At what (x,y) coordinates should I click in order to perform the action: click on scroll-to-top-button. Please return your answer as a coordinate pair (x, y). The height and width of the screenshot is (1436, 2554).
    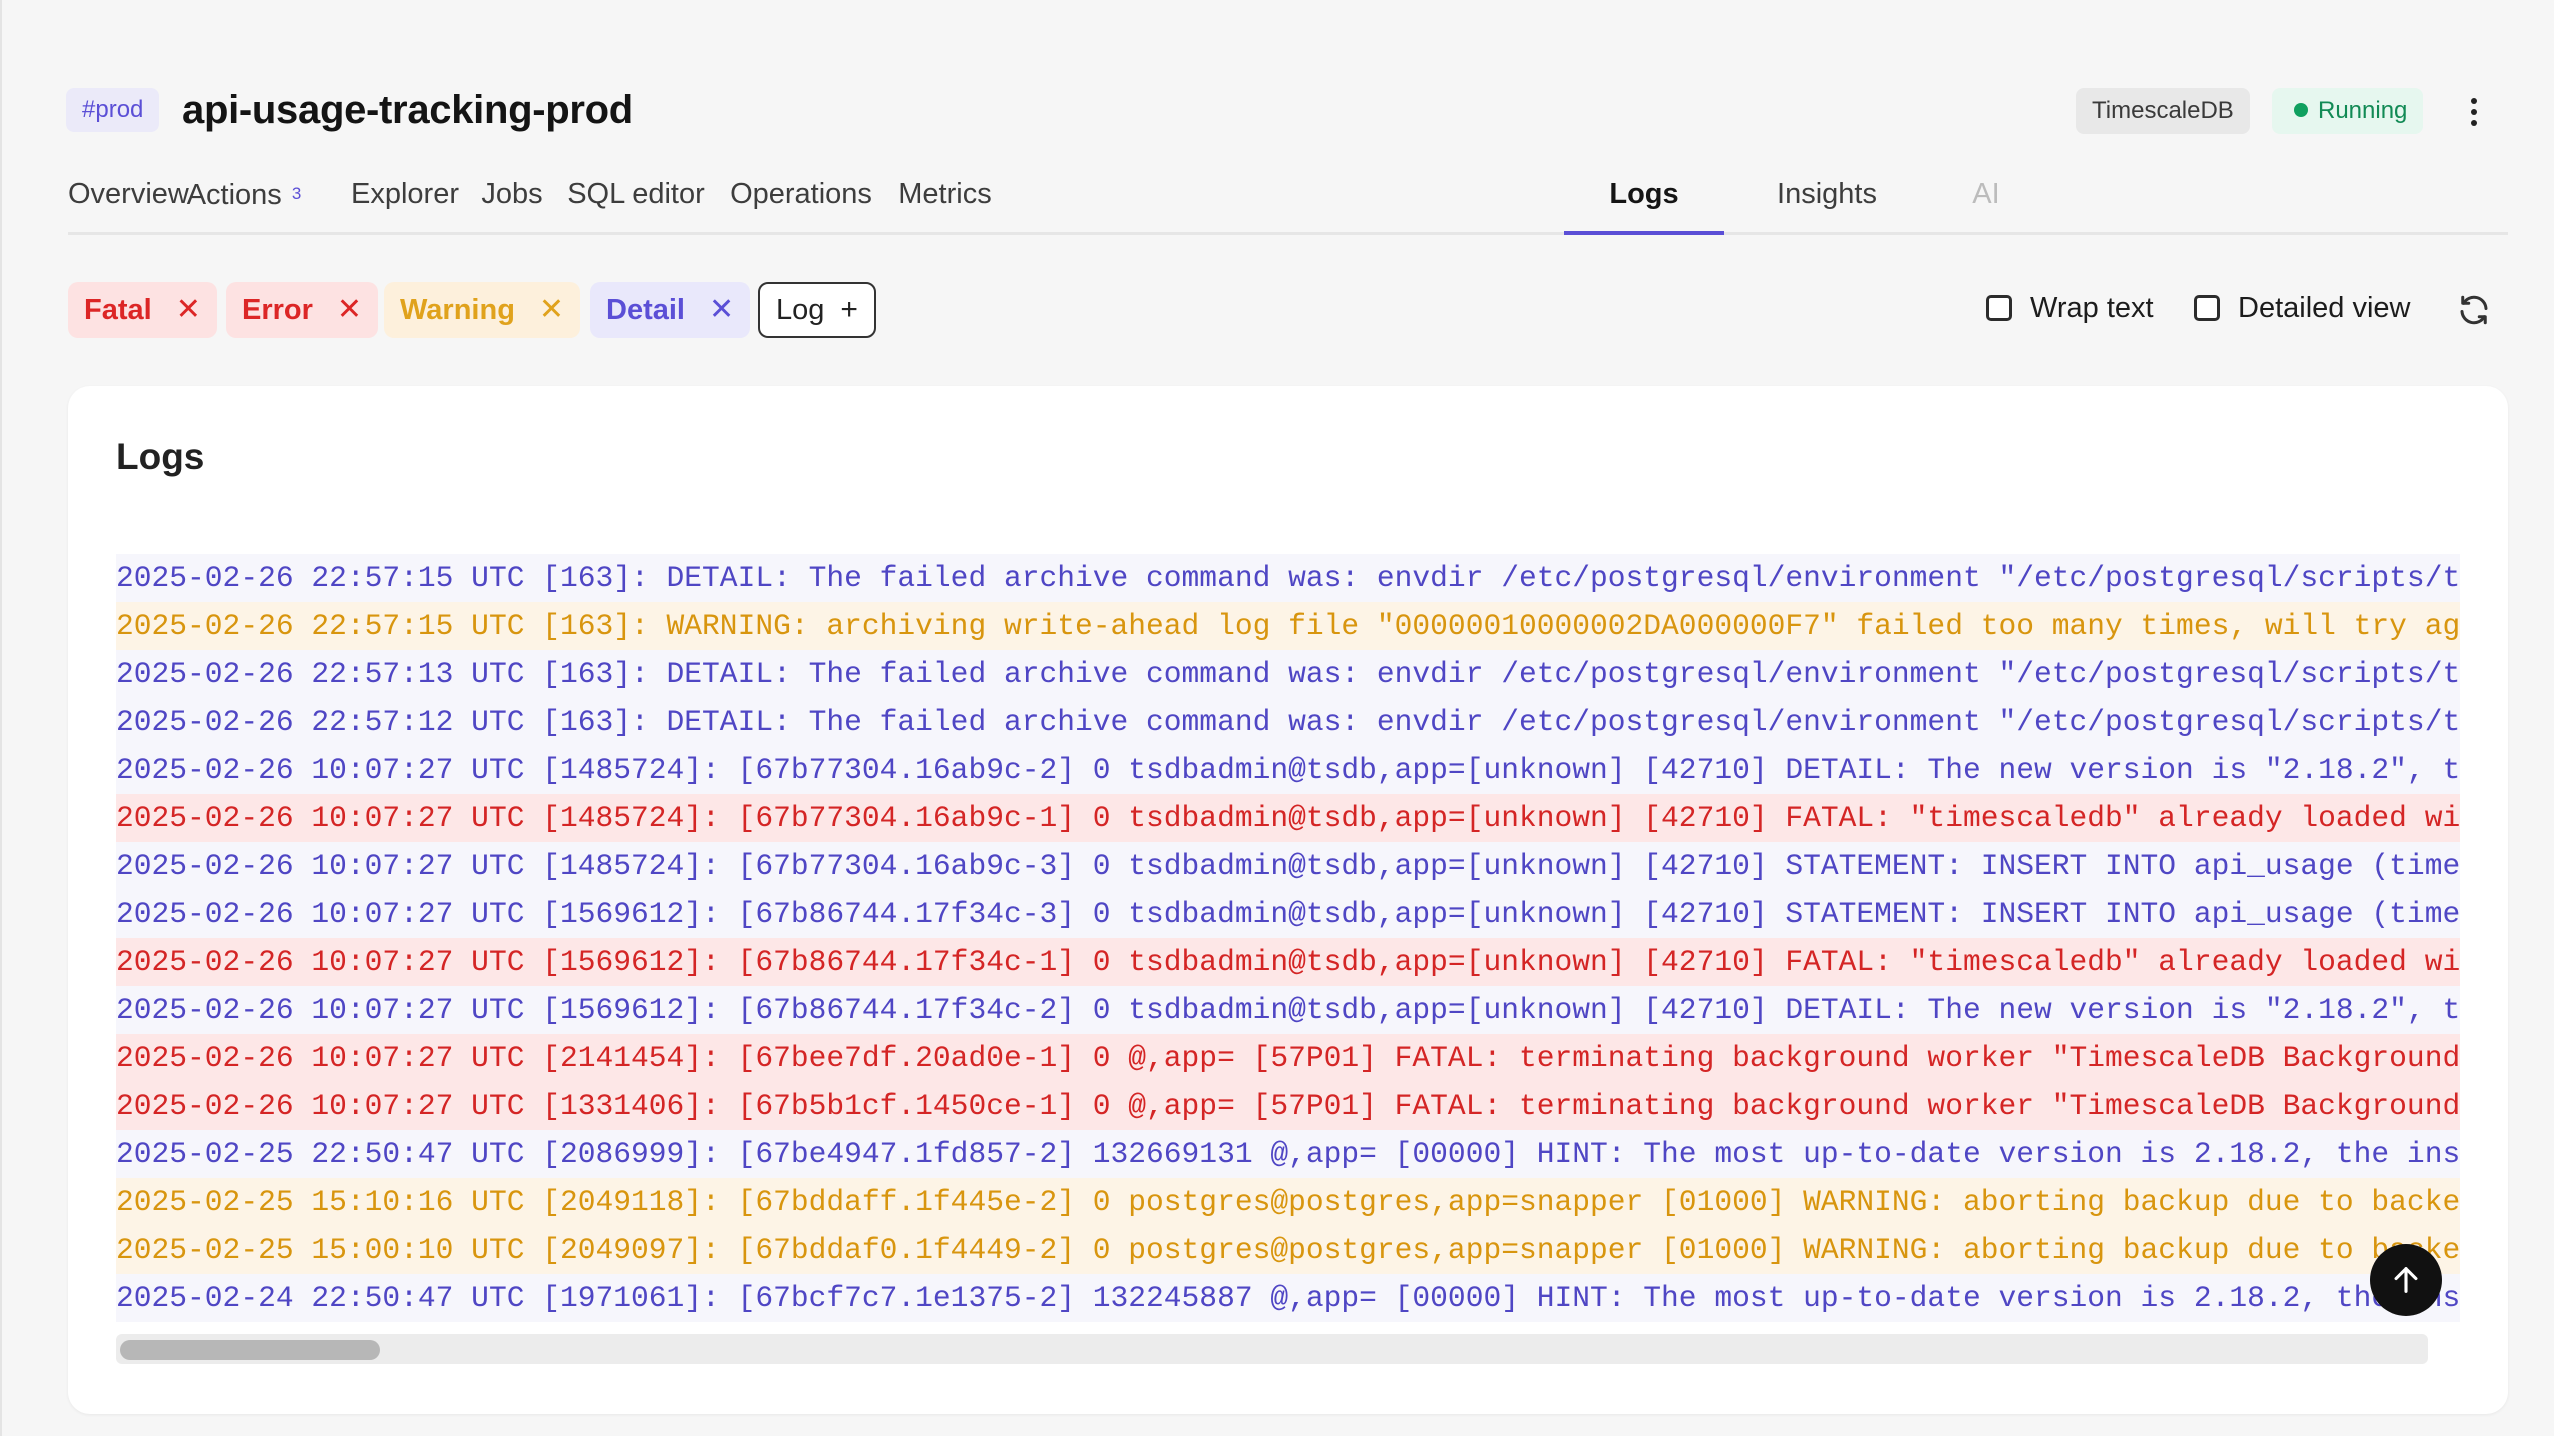
    Looking at the image, I should click on (2406, 1280).